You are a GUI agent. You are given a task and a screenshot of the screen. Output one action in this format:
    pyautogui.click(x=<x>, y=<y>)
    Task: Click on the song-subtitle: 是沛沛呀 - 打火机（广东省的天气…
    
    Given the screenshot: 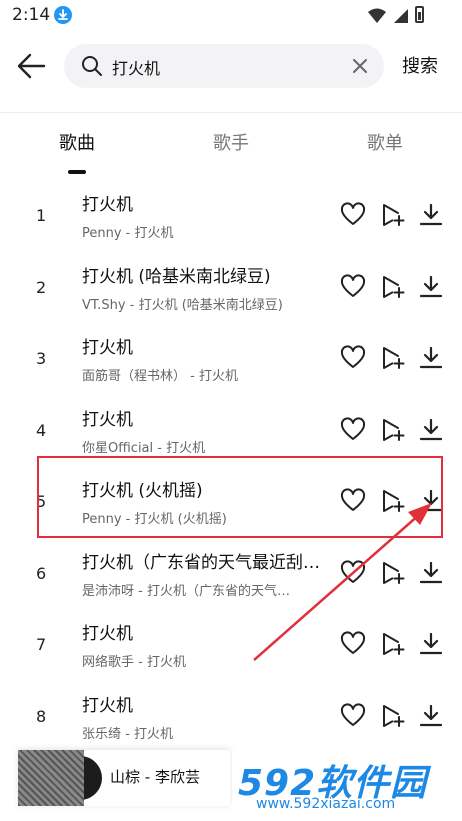 What is the action you would take?
    pyautogui.click(x=186, y=591)
    